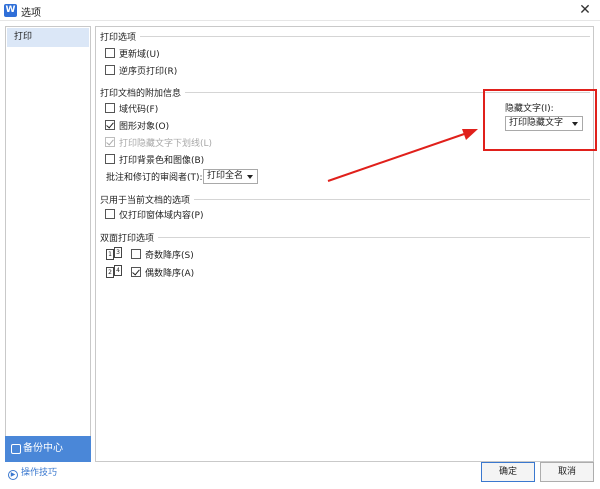  What do you see at coordinates (508, 472) in the screenshot?
I see `ok-button: 确定` at bounding box center [508, 472].